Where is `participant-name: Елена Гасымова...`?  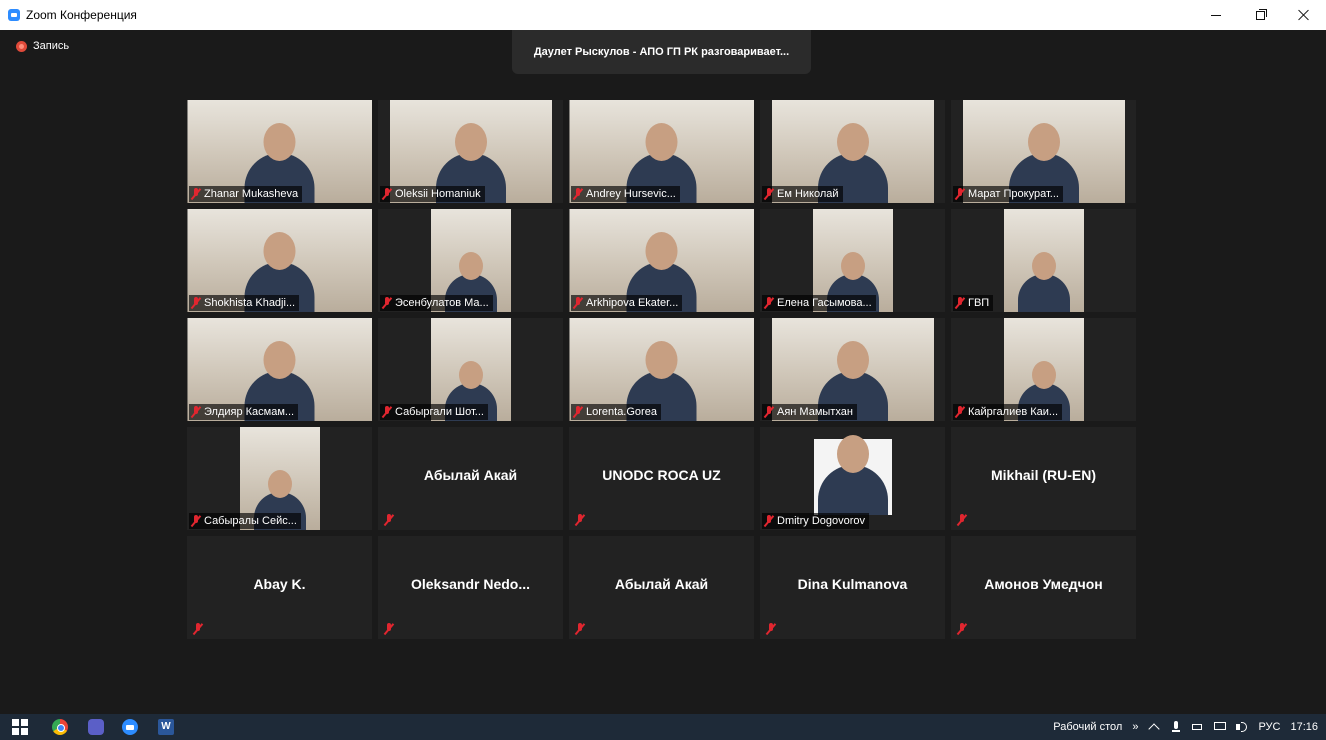 participant-name: Елена Гасымова... is located at coordinates (824, 303).